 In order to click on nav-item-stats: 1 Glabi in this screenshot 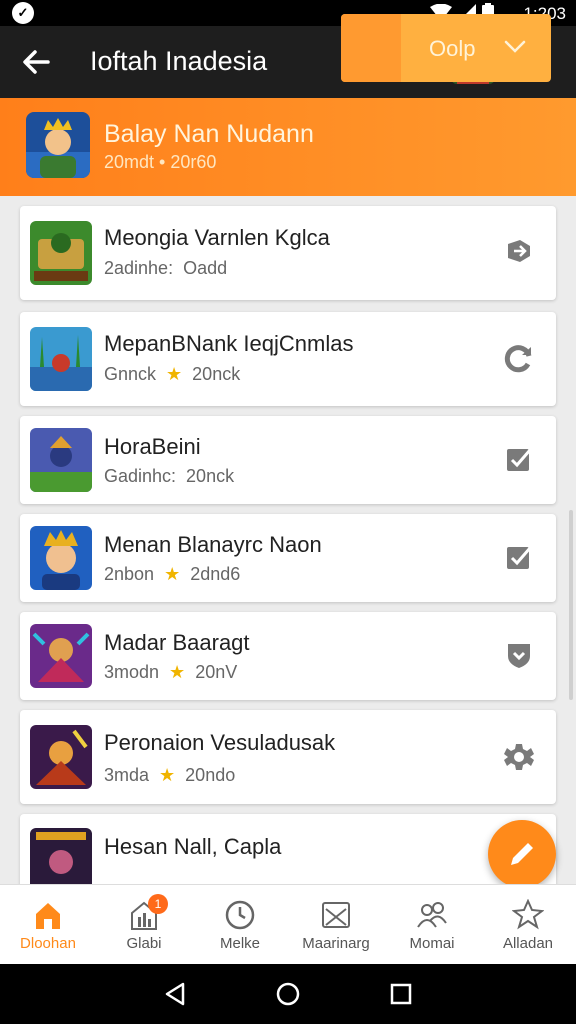, I will do `click(144, 925)`.